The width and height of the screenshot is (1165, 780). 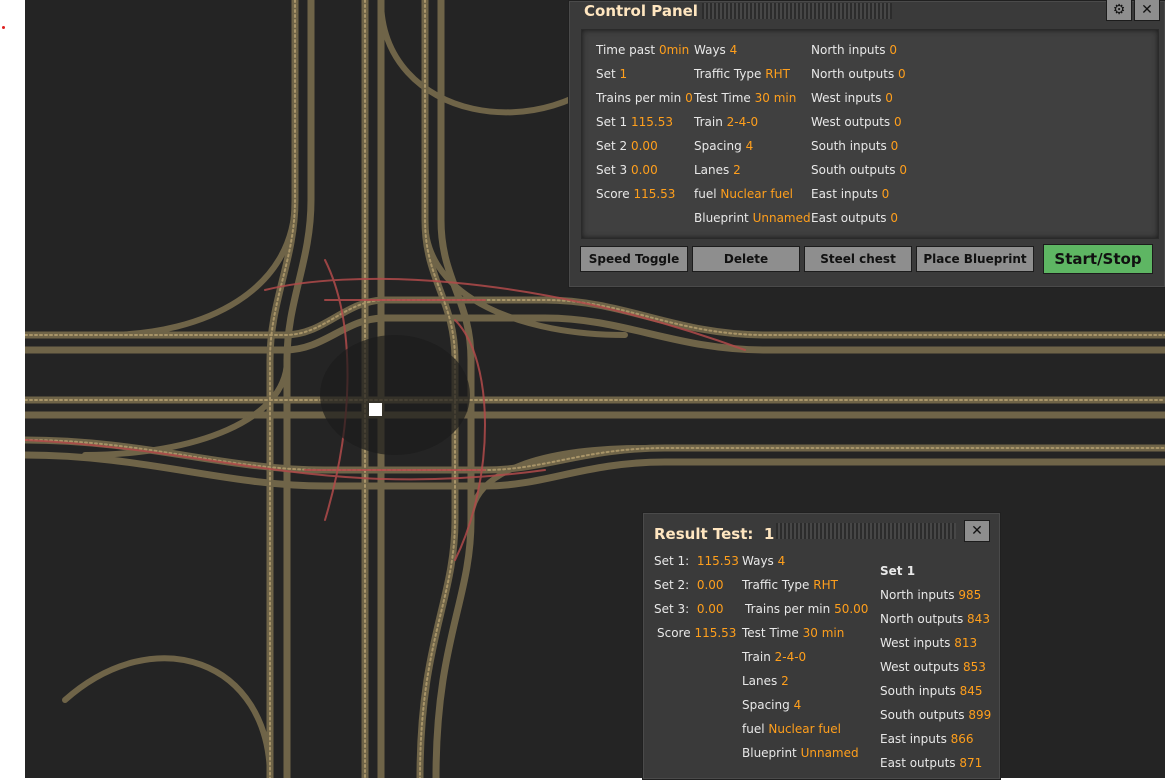 I want to click on stat-east-inputs: East inputs 0, so click(x=850, y=194).